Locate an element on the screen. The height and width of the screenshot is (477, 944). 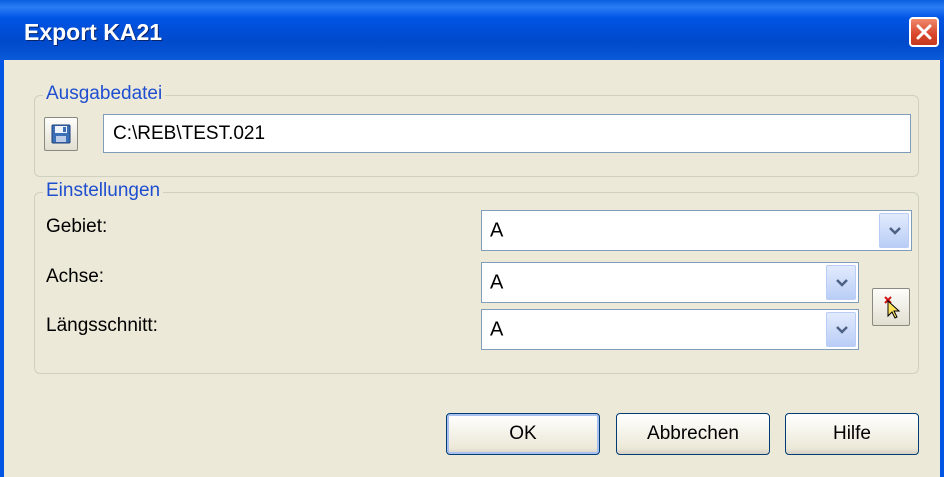
output-file-legend: Ausgabedatei is located at coordinates (104, 94).